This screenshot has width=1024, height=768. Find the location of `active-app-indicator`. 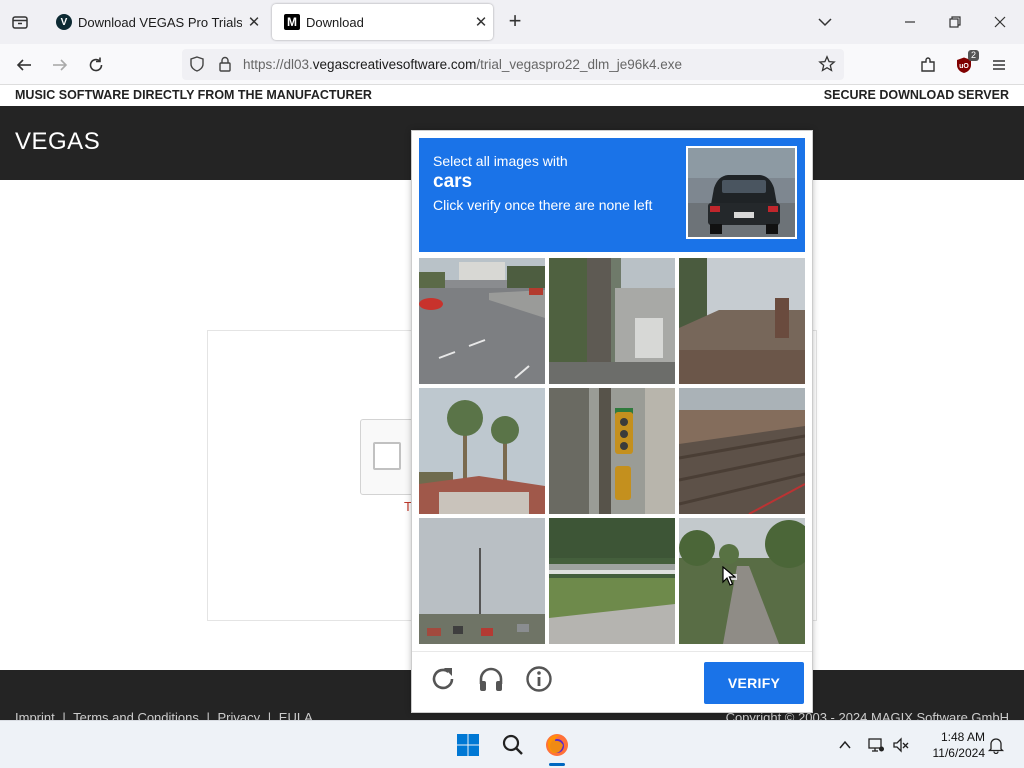

active-app-indicator is located at coordinates (557, 764).